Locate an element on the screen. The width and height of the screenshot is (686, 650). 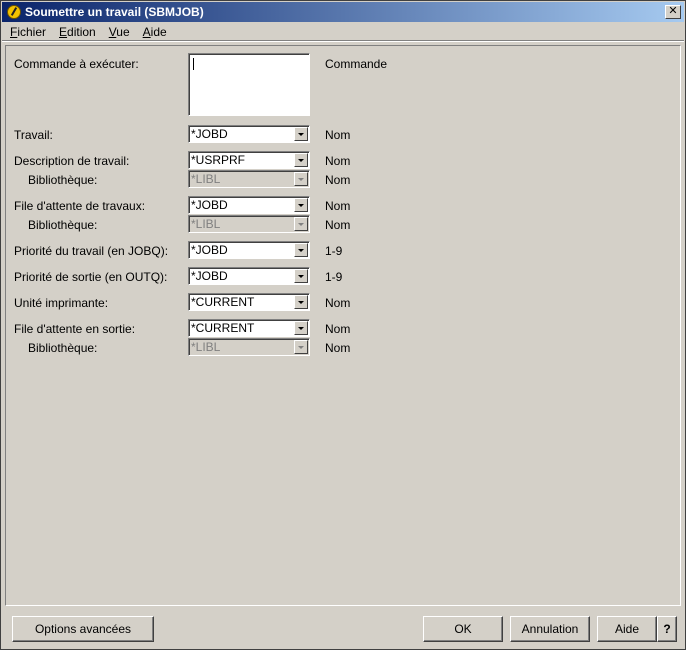
job-priority-hint: 1-9 is located at coordinates (334, 251).